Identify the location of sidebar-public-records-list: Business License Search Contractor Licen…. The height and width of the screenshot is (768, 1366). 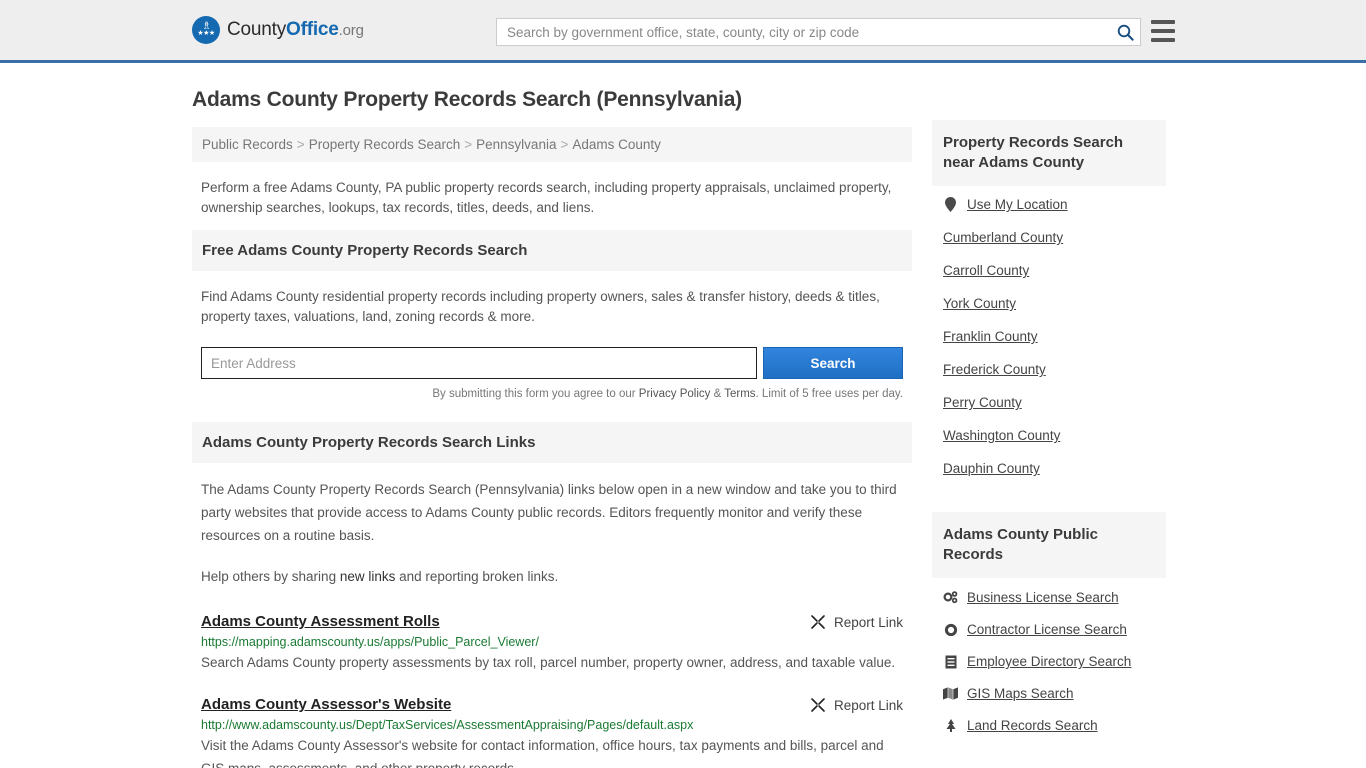
(1049, 658).